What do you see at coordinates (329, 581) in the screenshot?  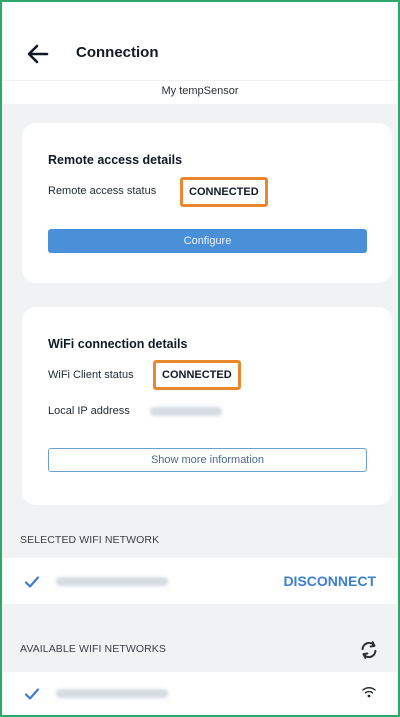 I see `disconnect-button: DISCONNECT` at bounding box center [329, 581].